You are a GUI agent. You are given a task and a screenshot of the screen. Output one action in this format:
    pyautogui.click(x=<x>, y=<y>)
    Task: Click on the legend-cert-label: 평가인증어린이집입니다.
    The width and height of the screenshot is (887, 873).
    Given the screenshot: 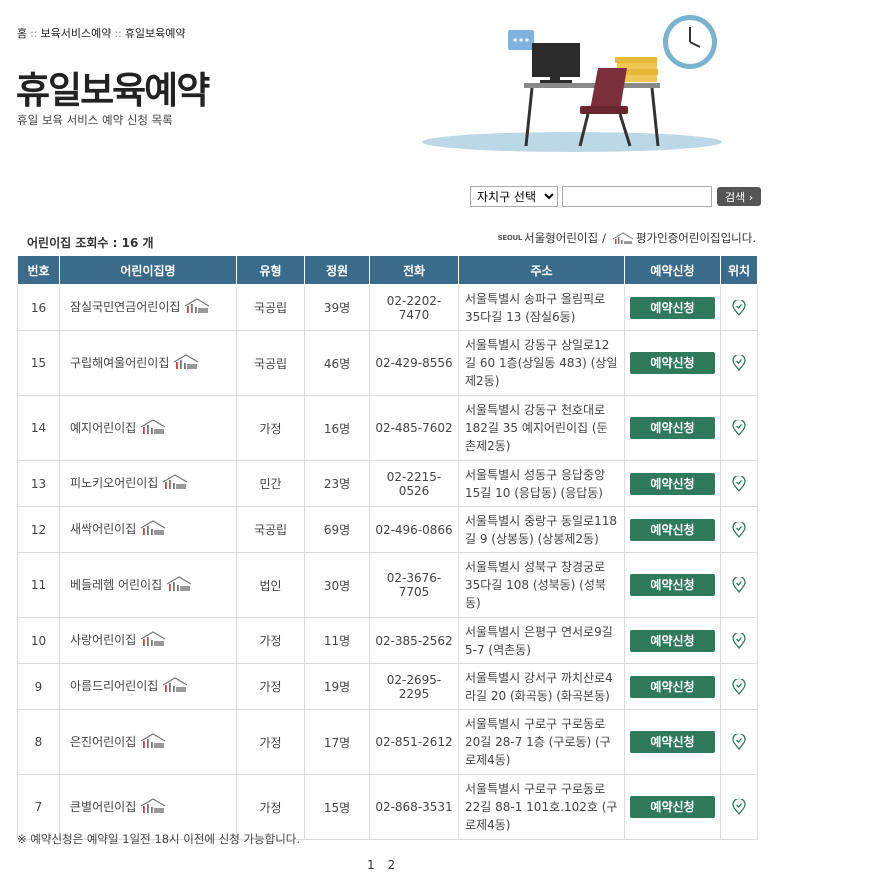 What is the action you would take?
    pyautogui.click(x=695, y=238)
    